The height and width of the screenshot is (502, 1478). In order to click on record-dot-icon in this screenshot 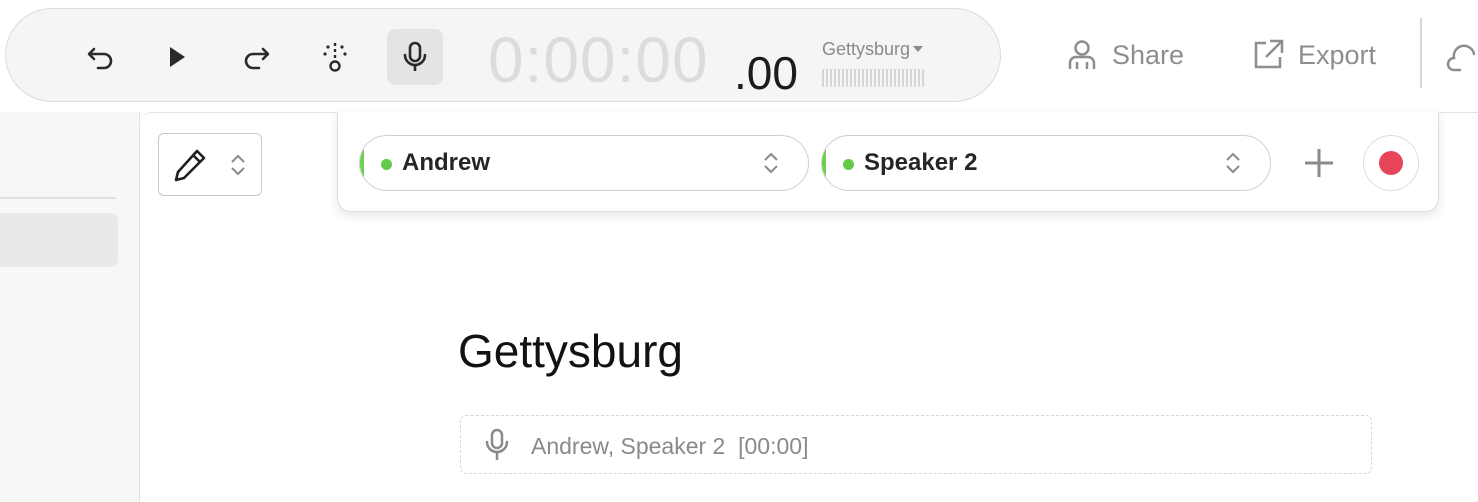, I will do `click(1391, 163)`.